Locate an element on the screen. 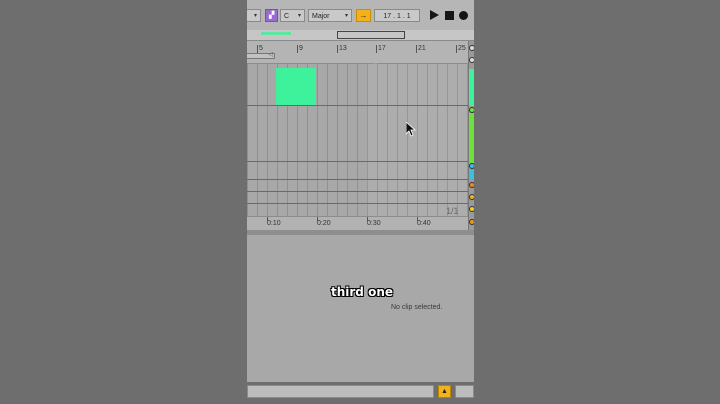 The image size is (720, 404). time-ruler: 0:10 0:20 0:30 0:40 is located at coordinates (357, 223).